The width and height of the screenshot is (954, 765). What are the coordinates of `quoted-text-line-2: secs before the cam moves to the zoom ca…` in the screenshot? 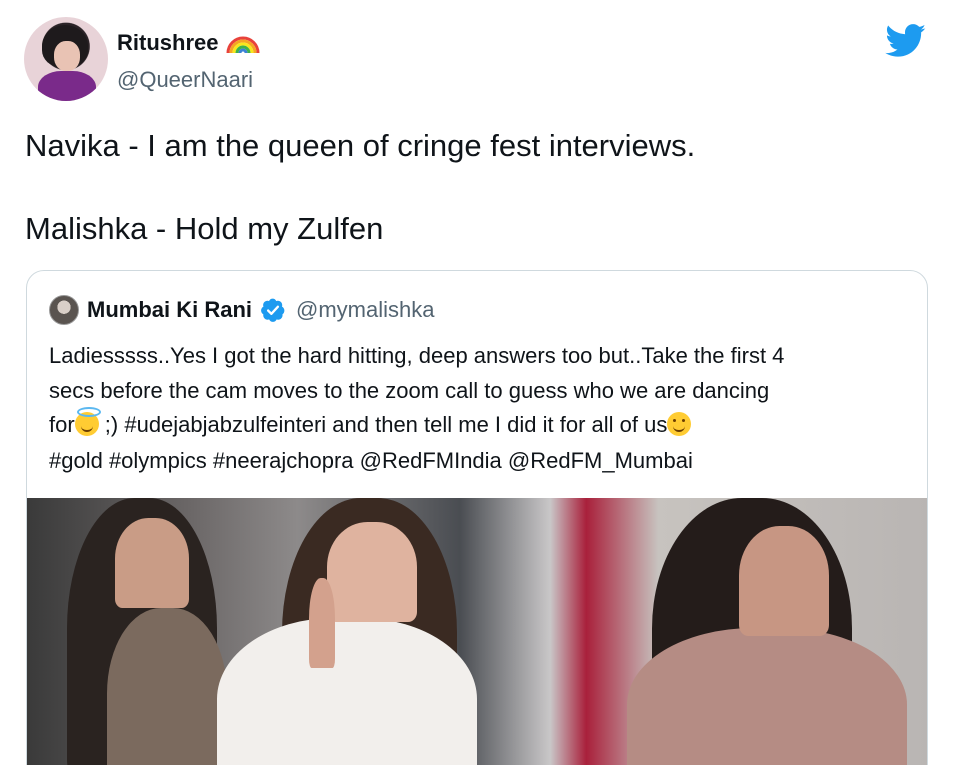 It's located at (409, 390).